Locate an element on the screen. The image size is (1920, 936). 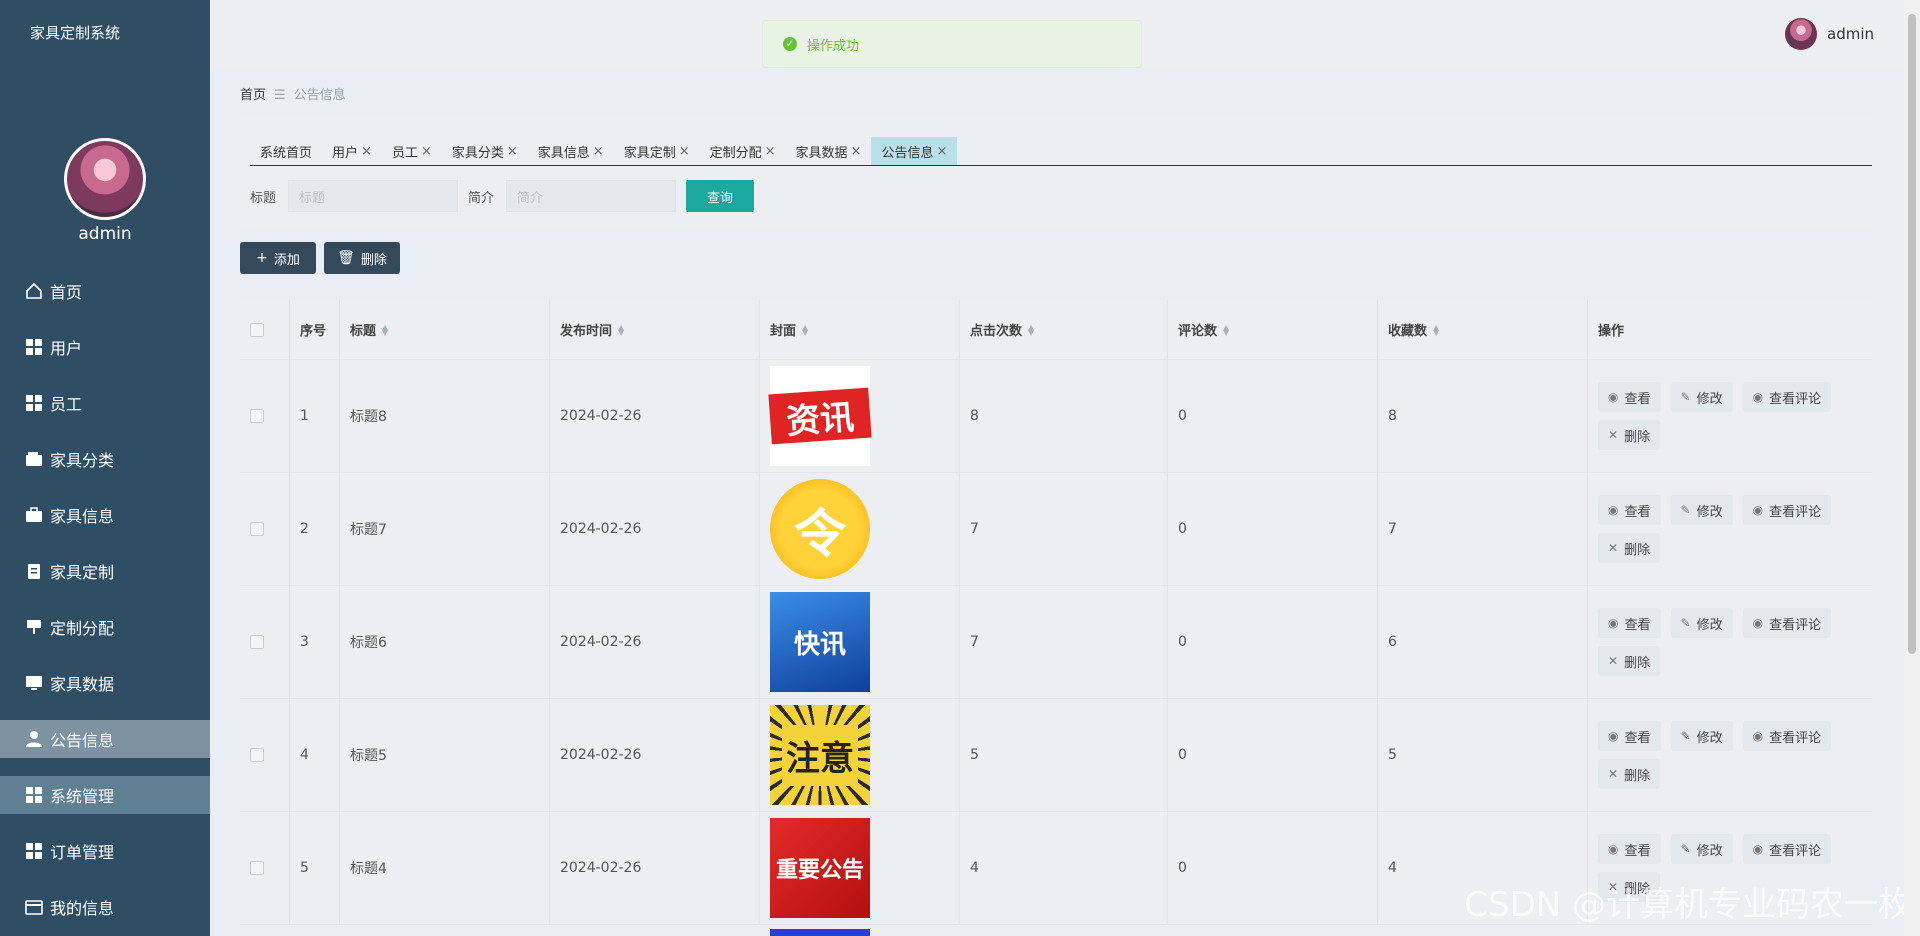
cover-image: 资讯 is located at coordinates (820, 416).